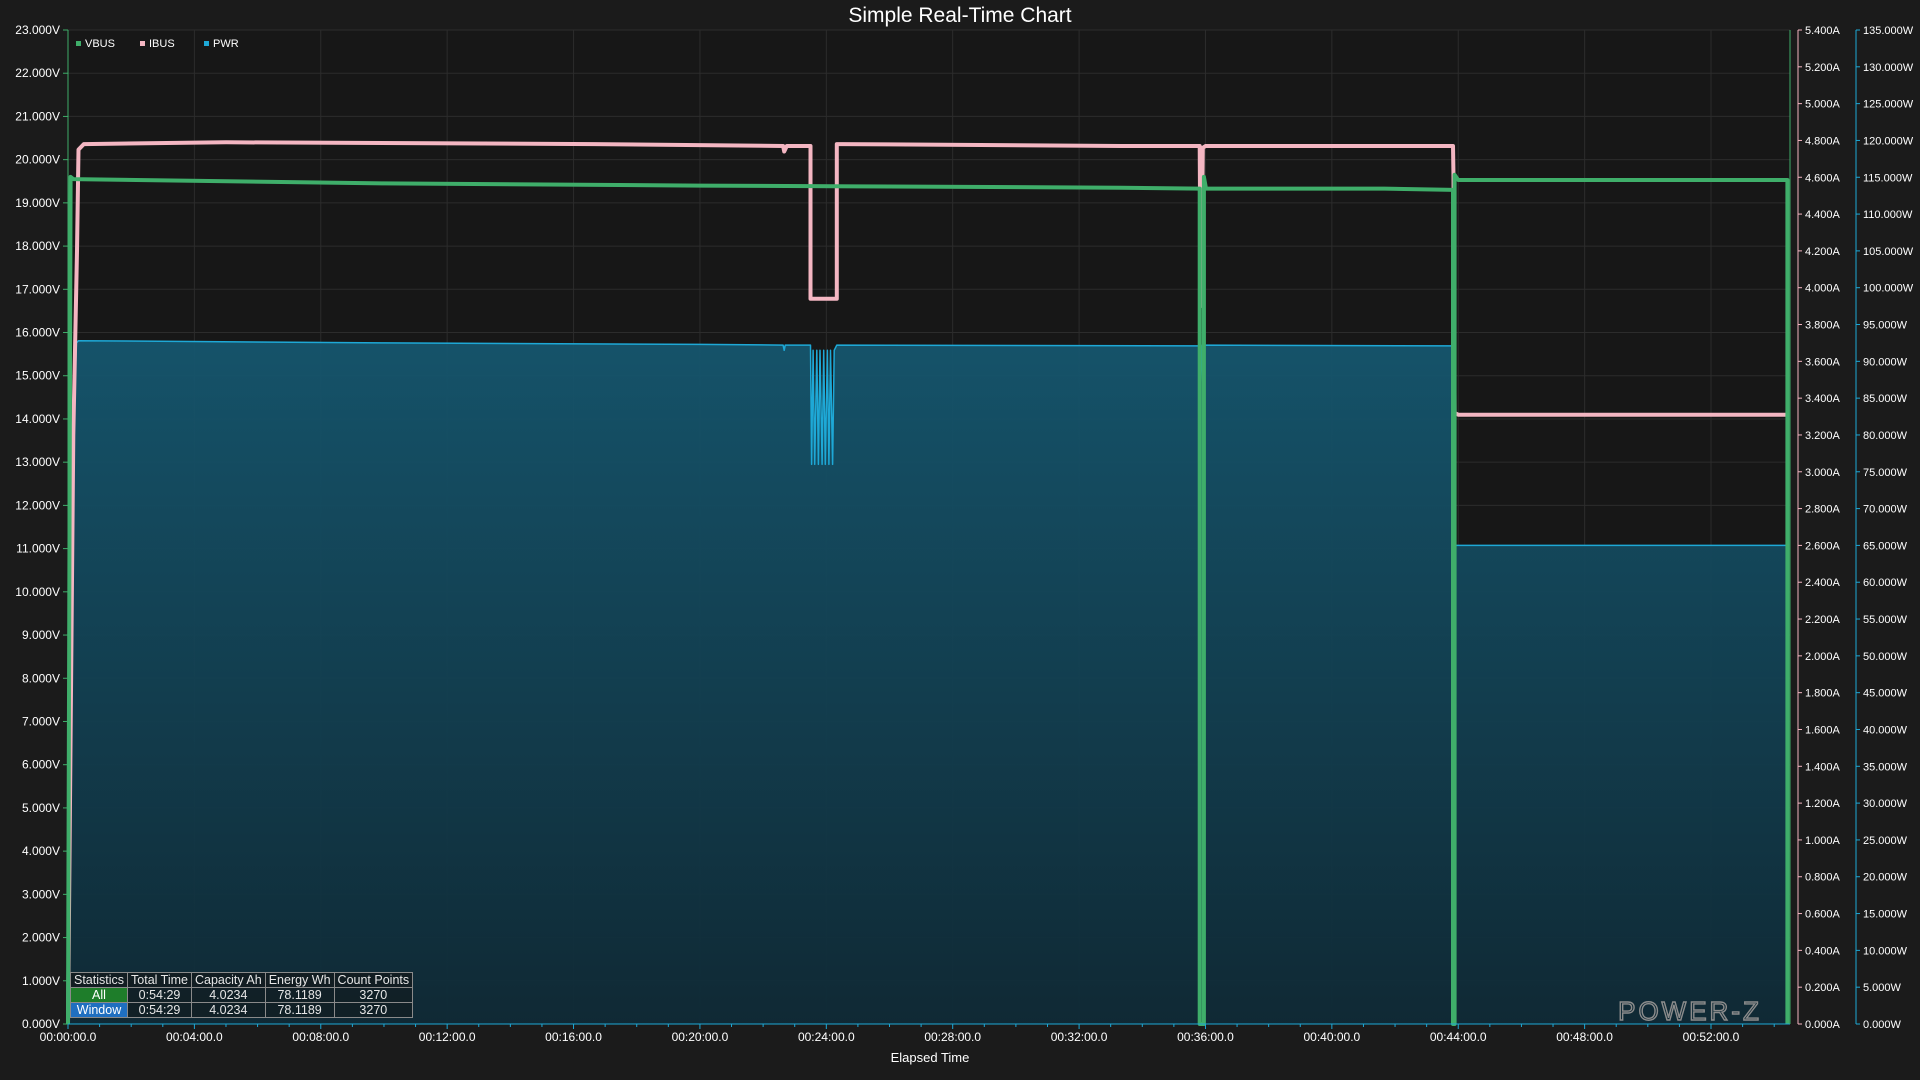 This screenshot has width=1920, height=1080. Describe the element at coordinates (1823, 583) in the screenshot. I see `current-tick-label: 2.400A` at that location.